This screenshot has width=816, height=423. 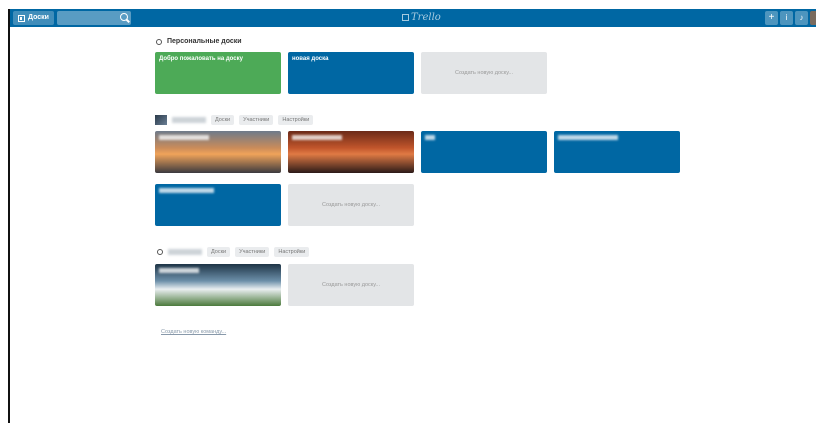 I want to click on boards-button: Доски, so click(x=33, y=18).